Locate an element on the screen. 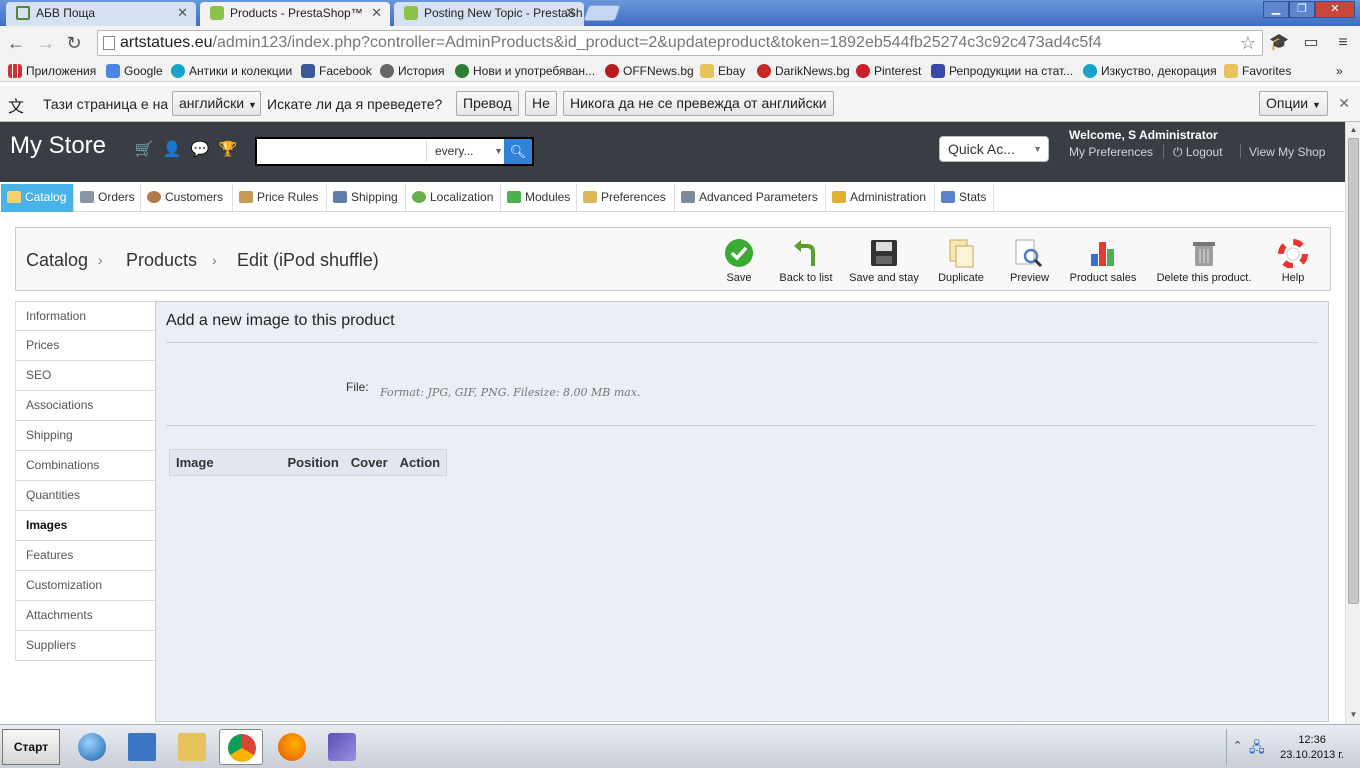 This screenshot has height=768, width=1360. taskbar-app is located at coordinates (342, 747).